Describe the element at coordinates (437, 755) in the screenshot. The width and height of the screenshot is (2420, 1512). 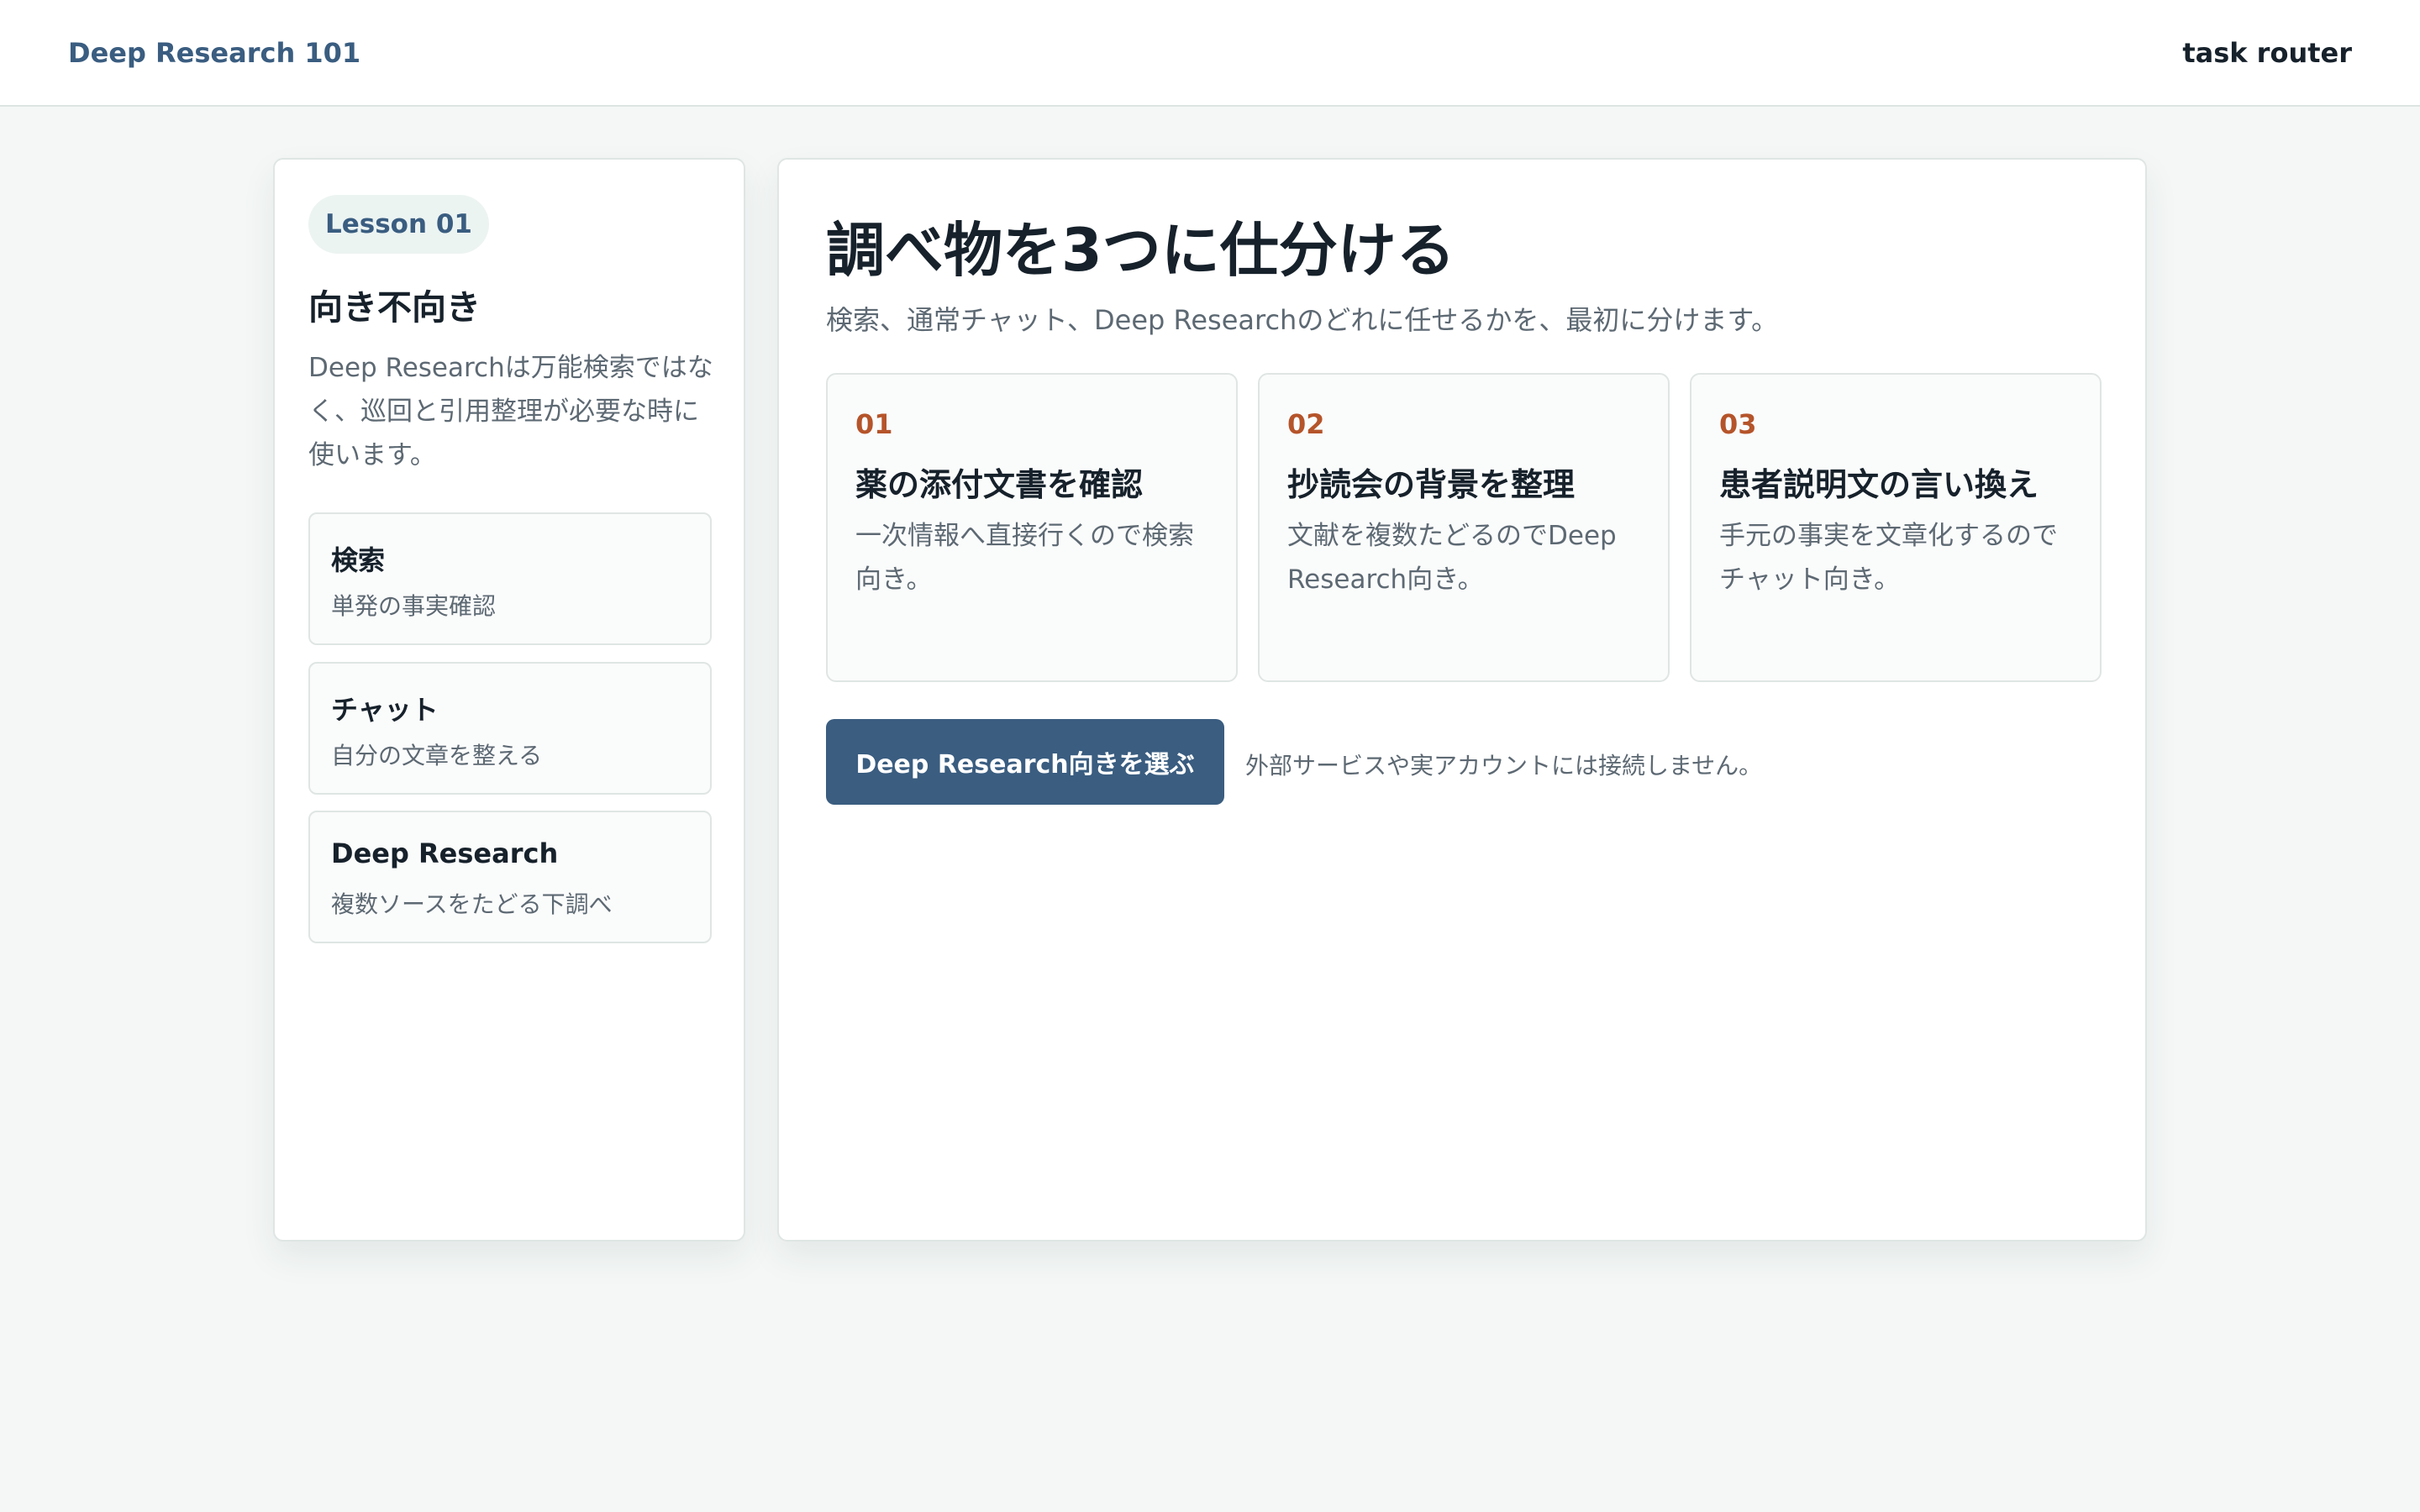
I see `mode-subtitle: 自分の文章を整える` at that location.